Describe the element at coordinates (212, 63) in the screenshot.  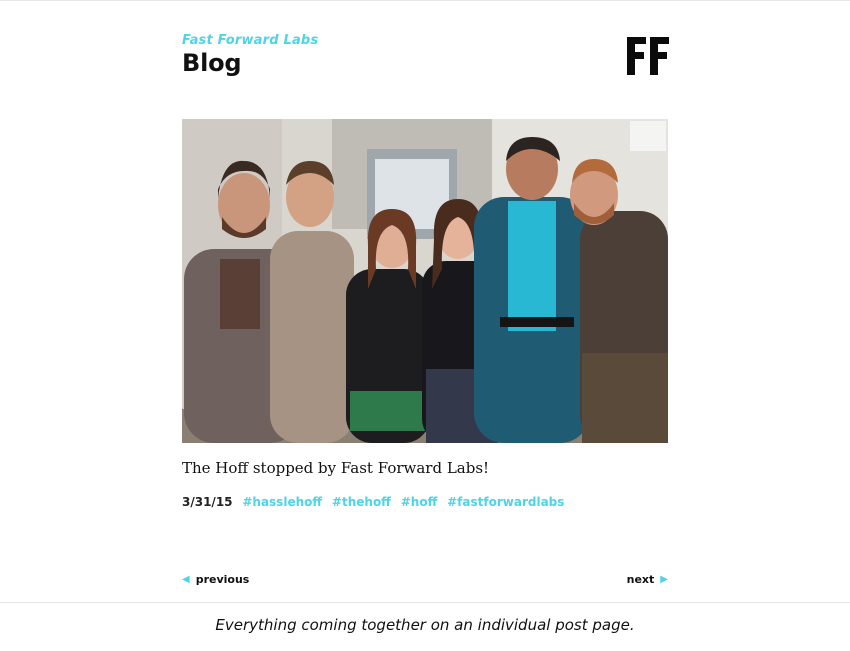
I see `page-title: Blog` at that location.